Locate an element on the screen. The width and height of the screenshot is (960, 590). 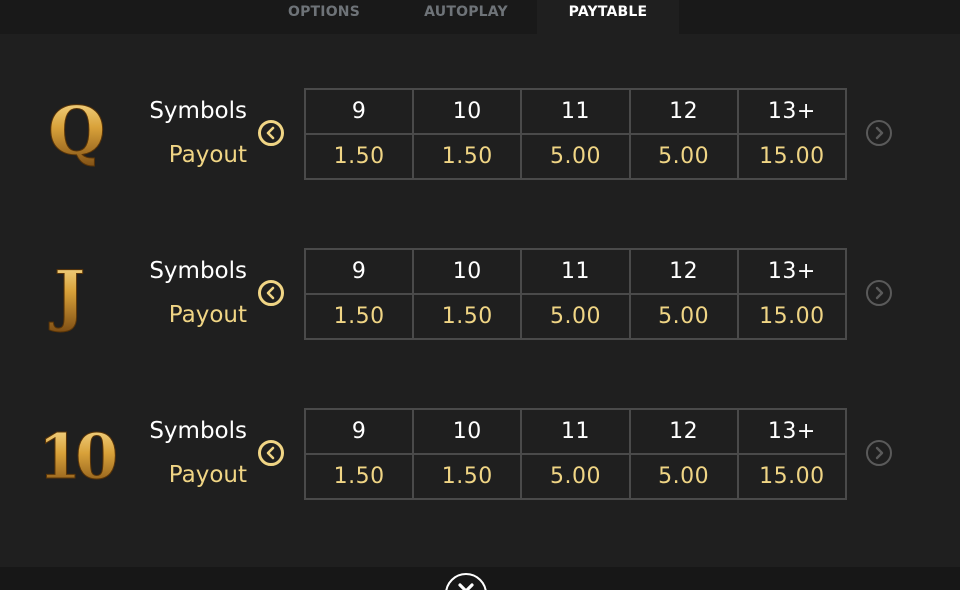
letter-q-icon: Q is located at coordinates (80, 134).